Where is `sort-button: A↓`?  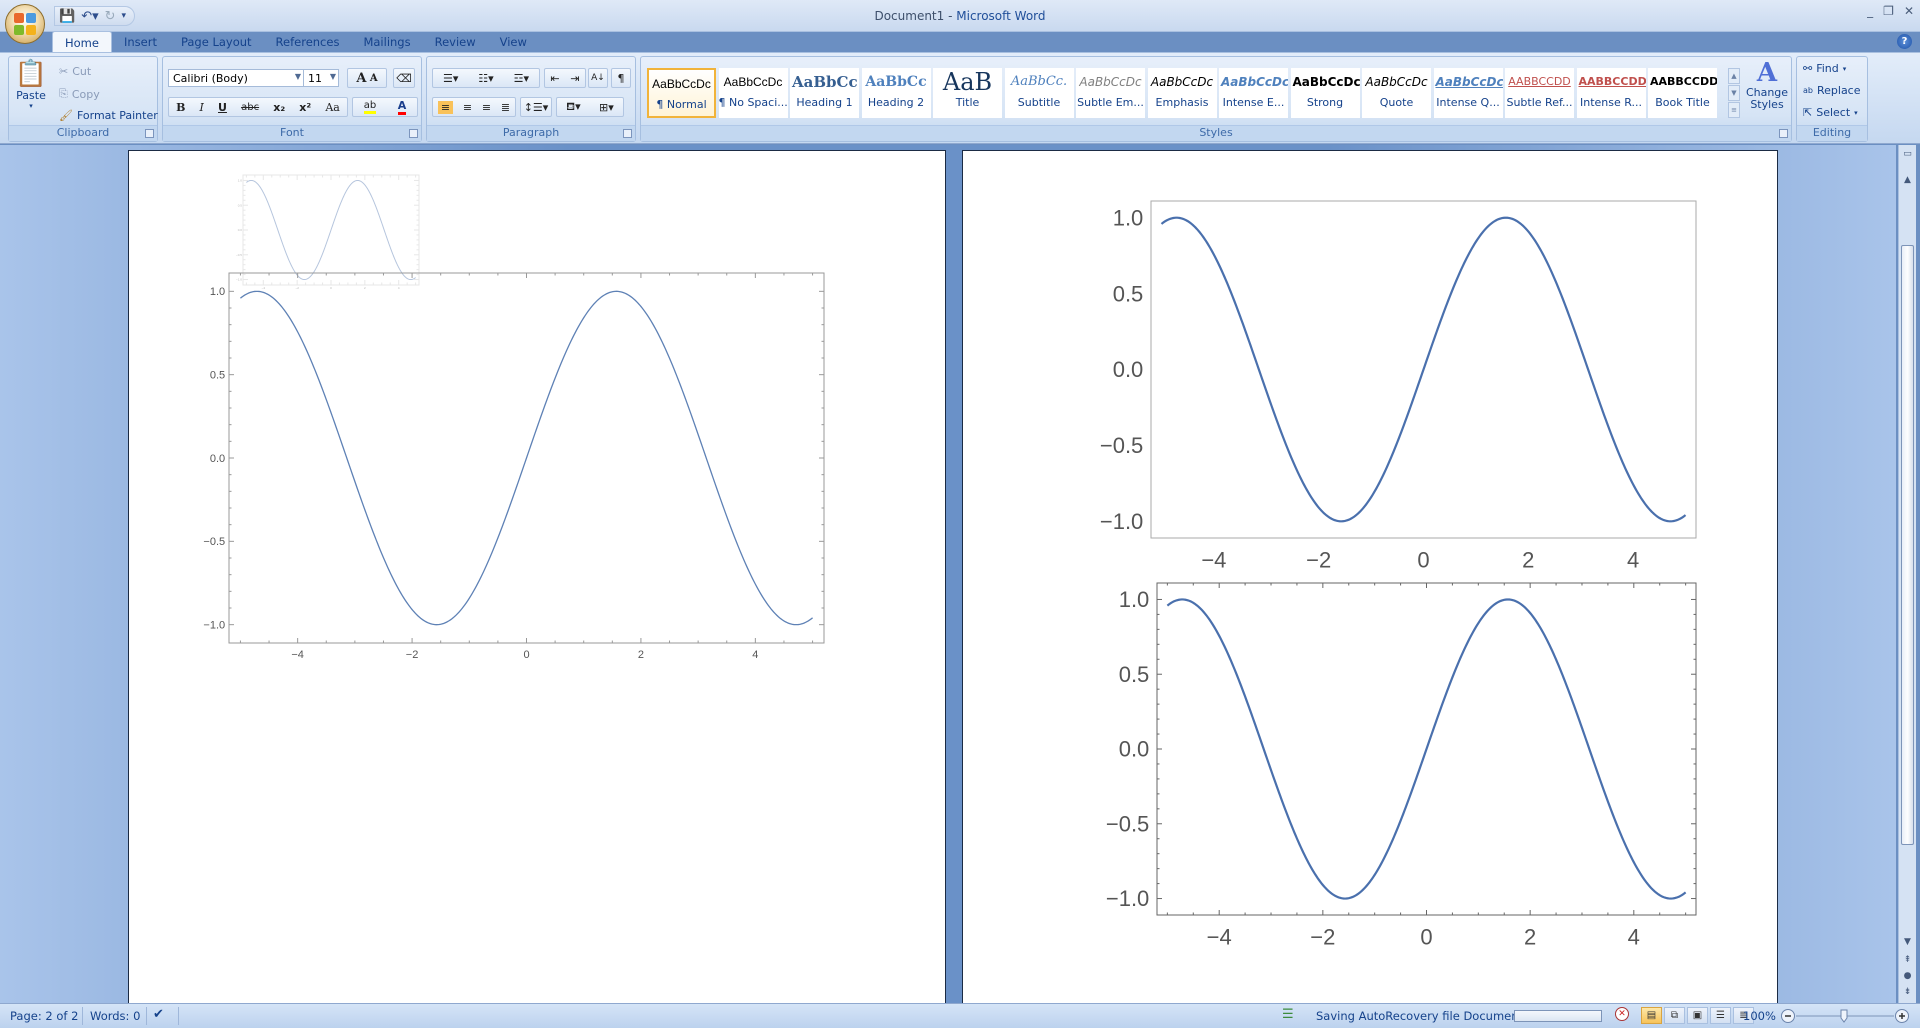
sort-button: A↓ is located at coordinates (598, 78).